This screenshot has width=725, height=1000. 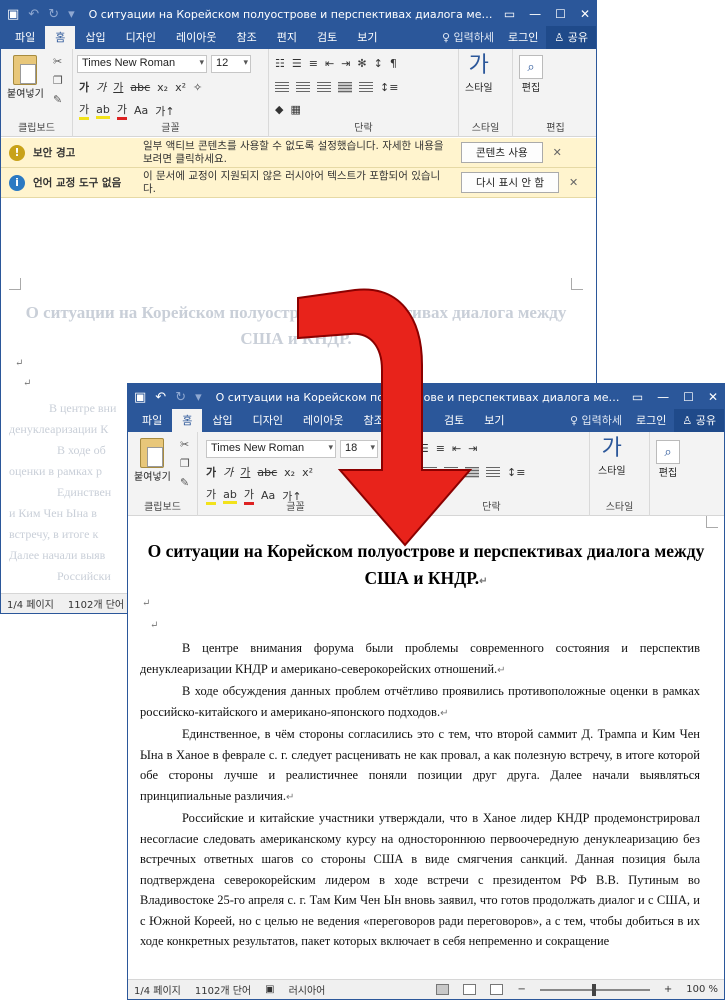 What do you see at coordinates (269, 989) in the screenshot?
I see `proofing-icon: ▣` at bounding box center [269, 989].